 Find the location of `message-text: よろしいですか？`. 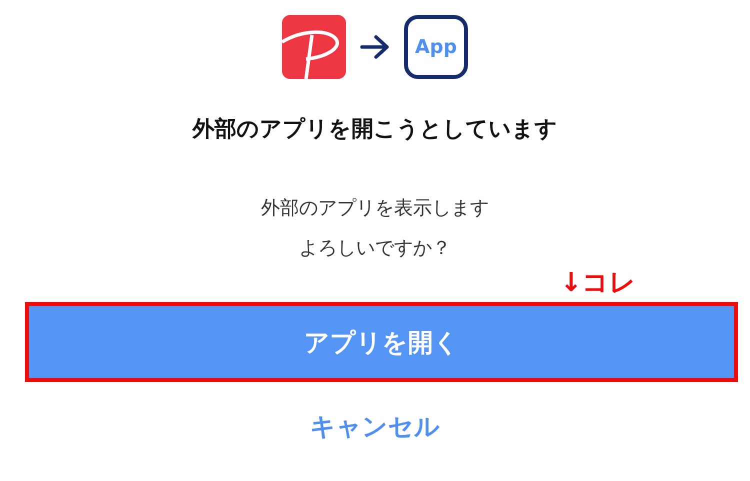

message-text: よろしいですか？ is located at coordinates (375, 248).